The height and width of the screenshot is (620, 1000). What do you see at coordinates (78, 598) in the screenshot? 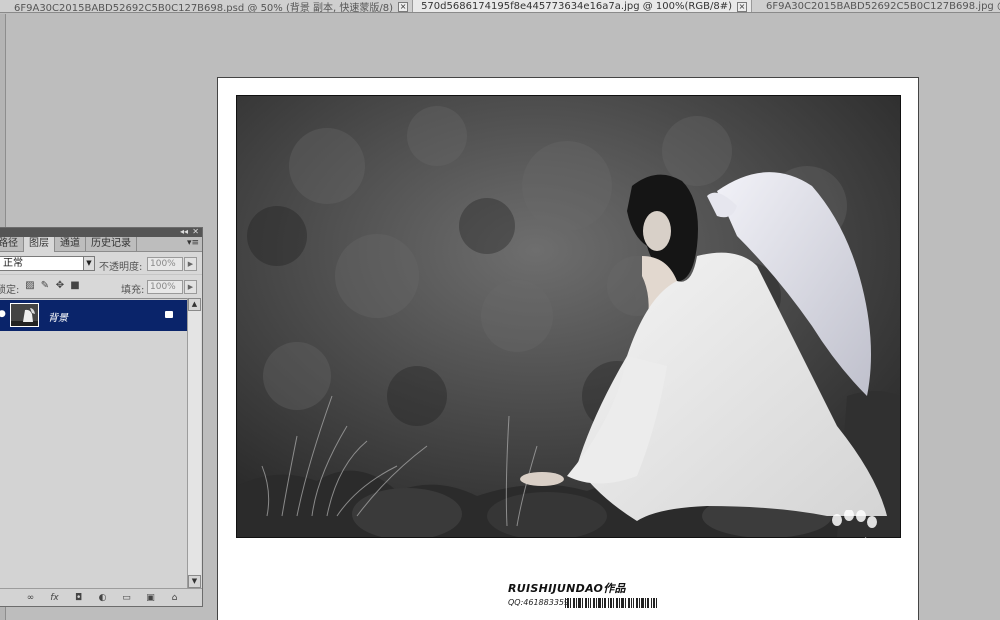
I see `add-mask-icon: ◘` at bounding box center [78, 598].